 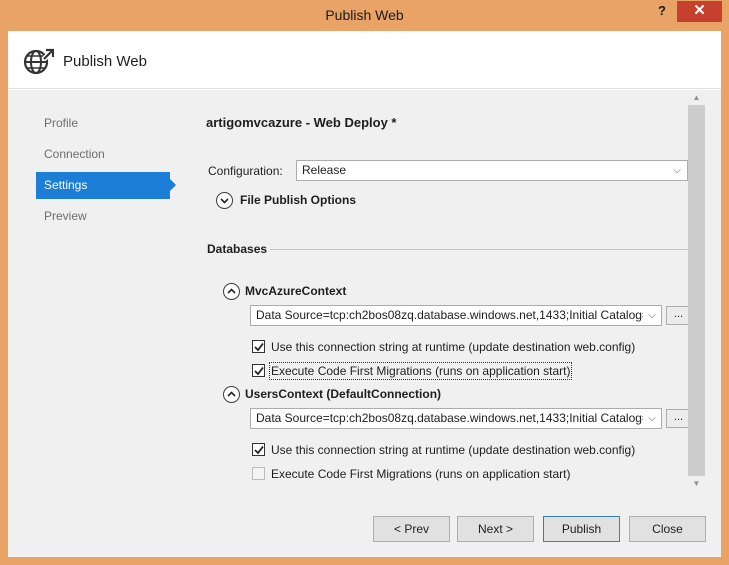 What do you see at coordinates (254, 122) in the screenshot?
I see `profile-name: artigomvcazure` at bounding box center [254, 122].